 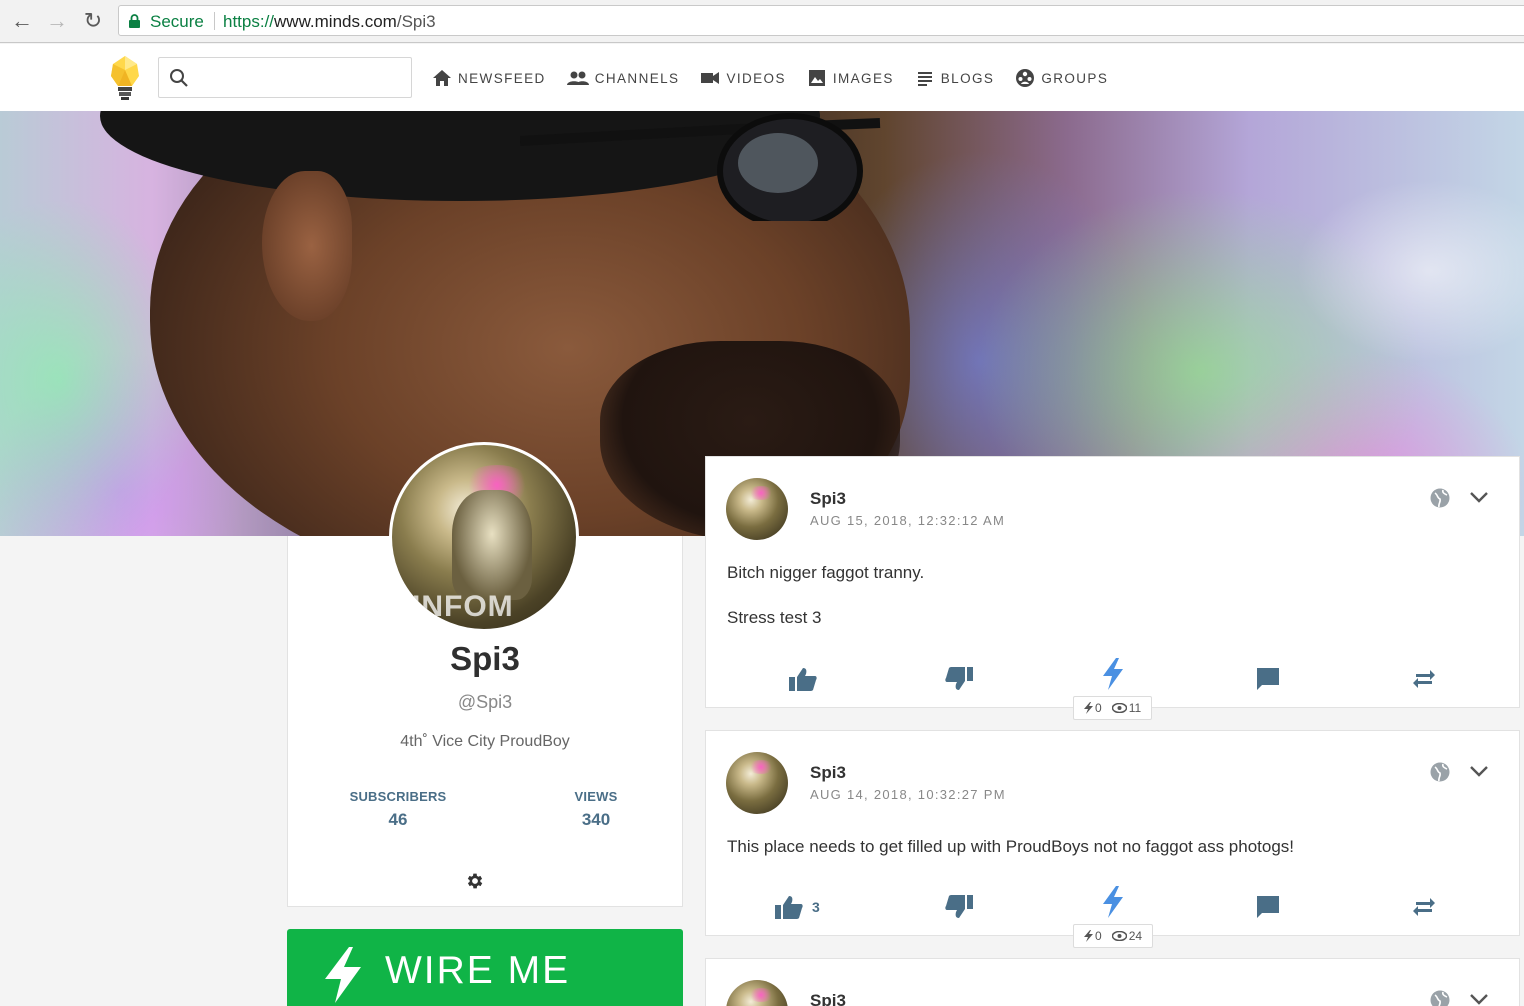 I want to click on views-label: VIEWS, so click(x=596, y=796).